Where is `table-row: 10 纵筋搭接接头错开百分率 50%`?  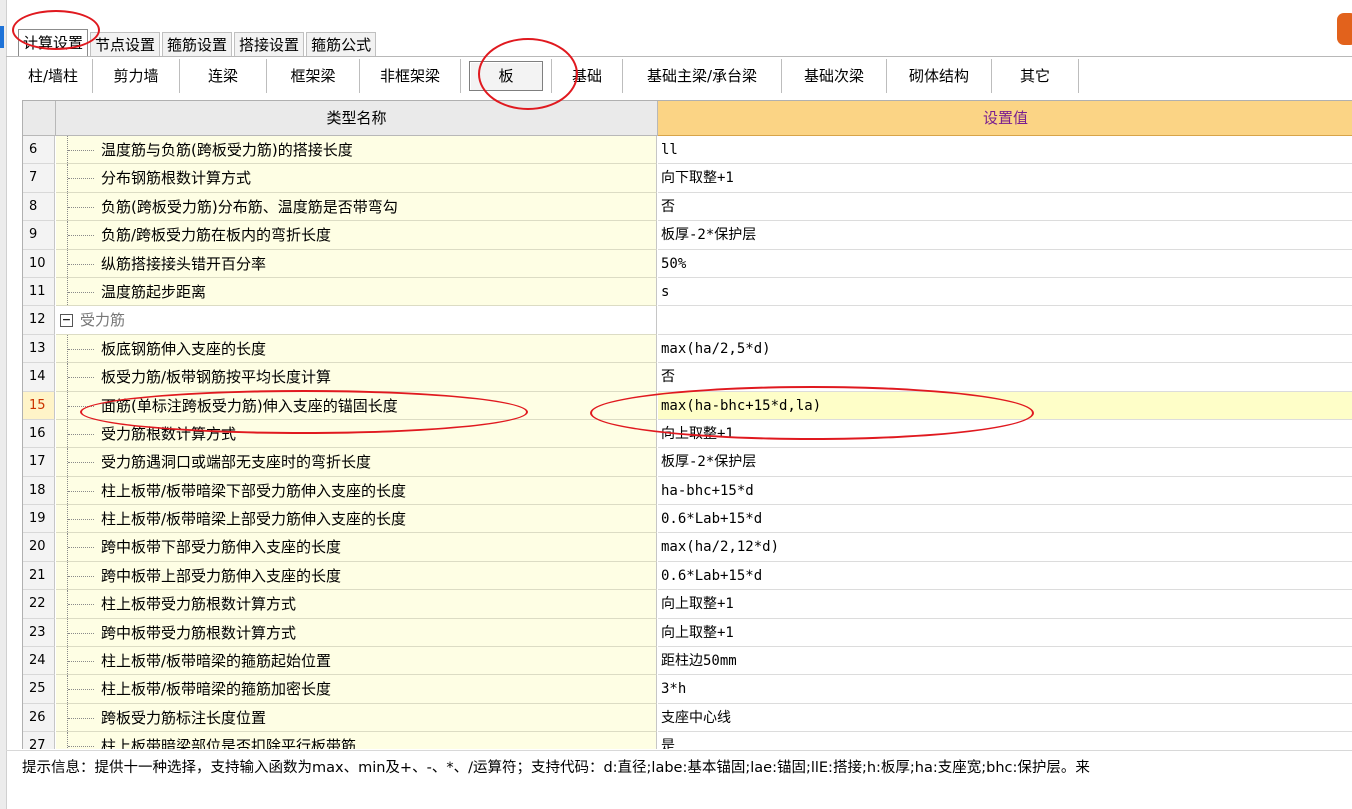 table-row: 10 纵筋搭接接头错开百分率 50% is located at coordinates (687, 263).